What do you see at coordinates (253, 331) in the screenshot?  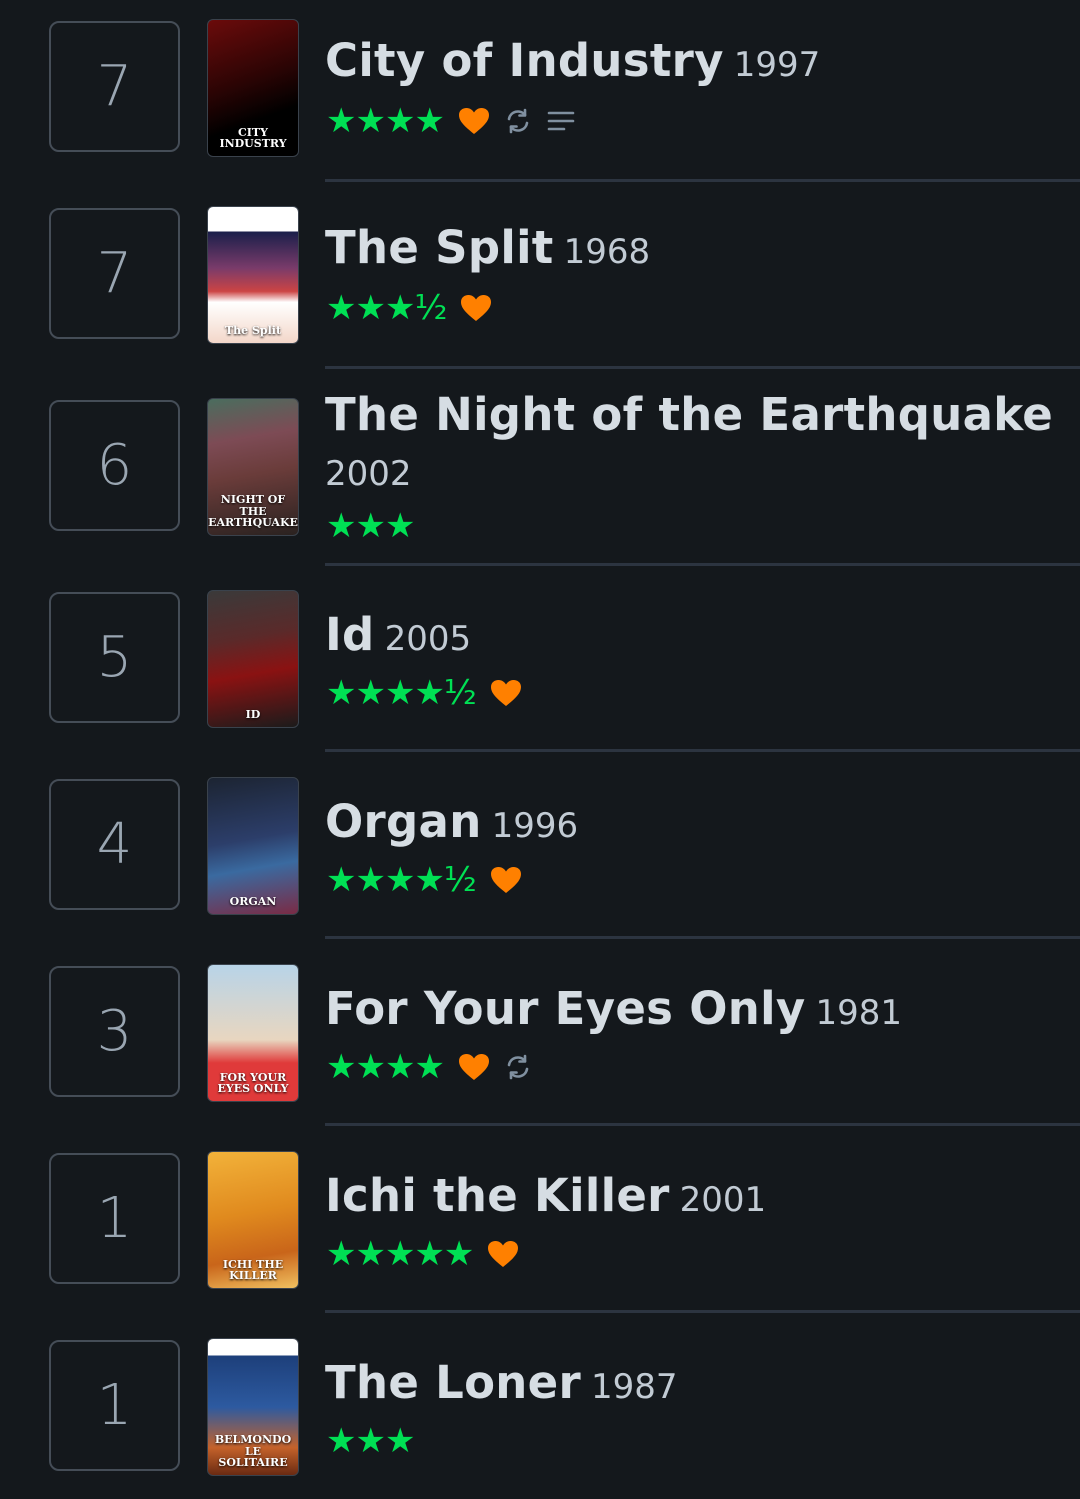 I see `poster-caption: The Split` at bounding box center [253, 331].